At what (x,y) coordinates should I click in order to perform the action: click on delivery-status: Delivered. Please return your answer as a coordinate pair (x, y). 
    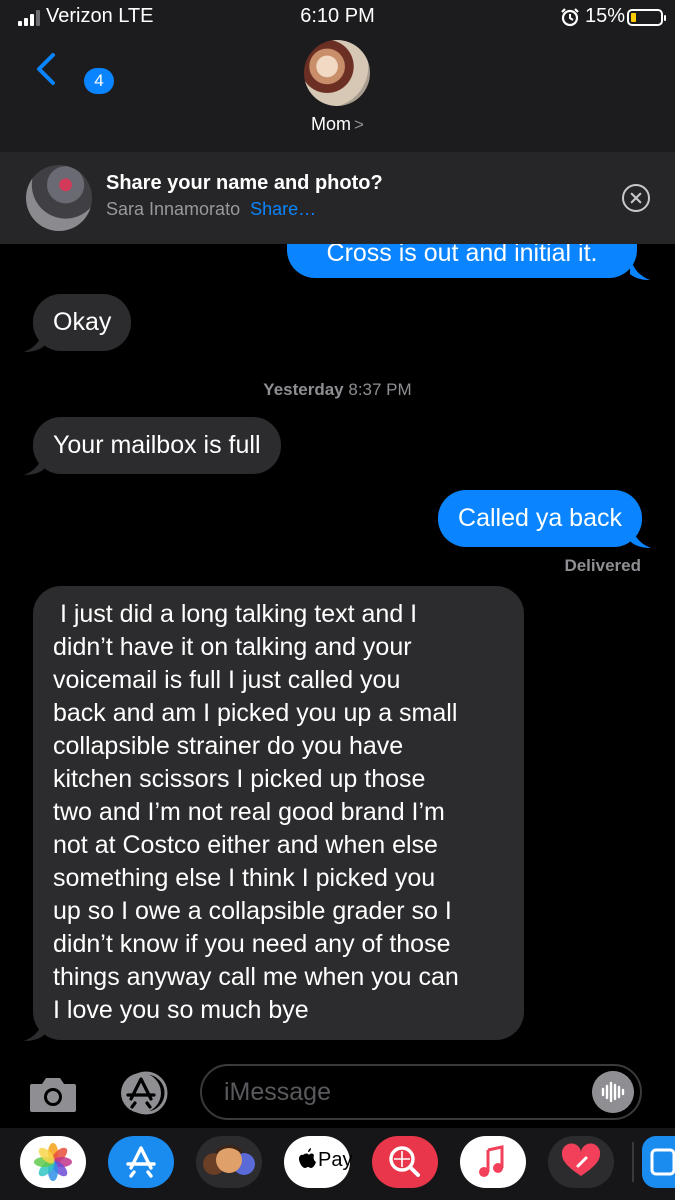
    Looking at the image, I should click on (602, 565).